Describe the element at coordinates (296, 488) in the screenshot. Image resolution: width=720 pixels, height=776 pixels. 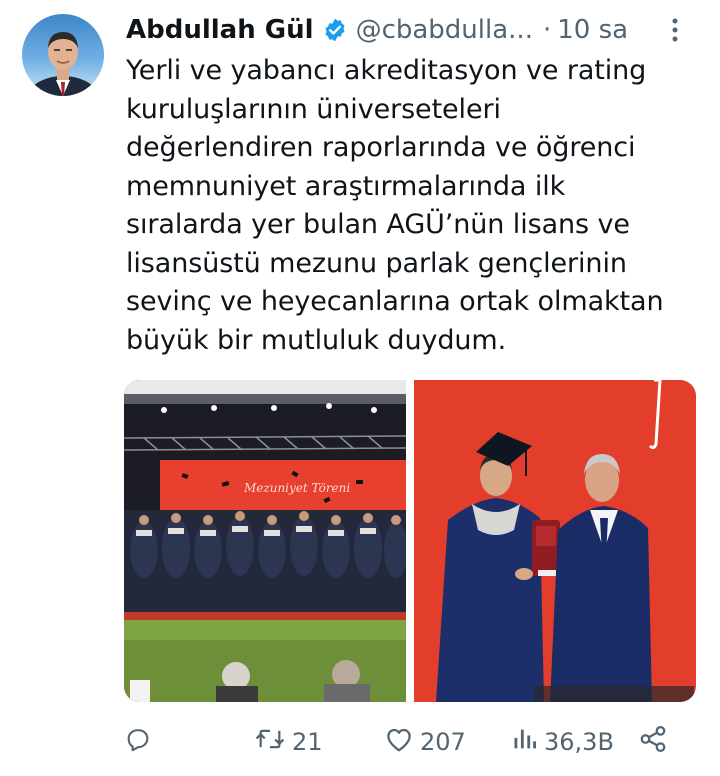
I see `stage-banner-text: Mezuniyet Töreni` at that location.